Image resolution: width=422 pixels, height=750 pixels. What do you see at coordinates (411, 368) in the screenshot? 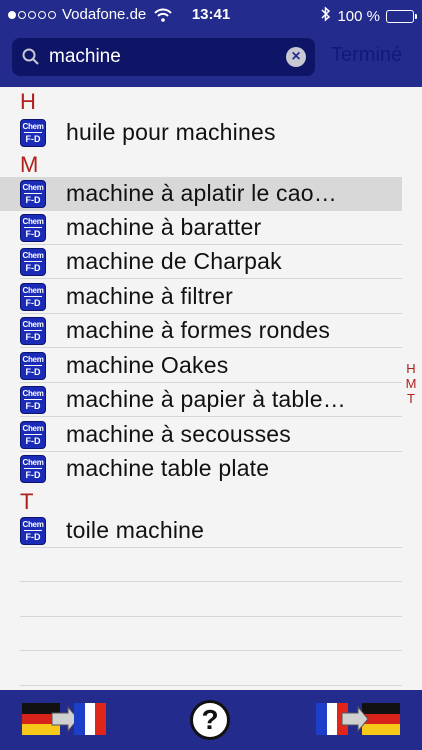
I see `section-index-h: H` at bounding box center [411, 368].